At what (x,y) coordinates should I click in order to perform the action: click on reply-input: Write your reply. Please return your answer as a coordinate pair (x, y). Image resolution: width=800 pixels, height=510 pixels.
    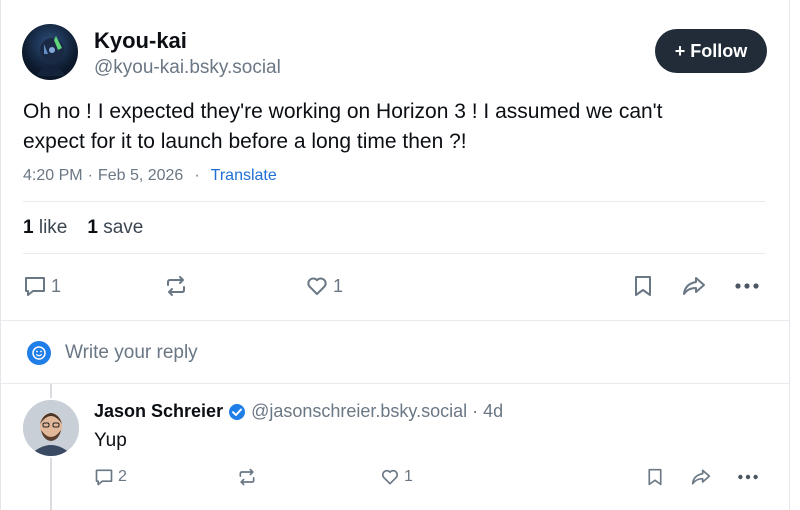
    Looking at the image, I should click on (131, 353).